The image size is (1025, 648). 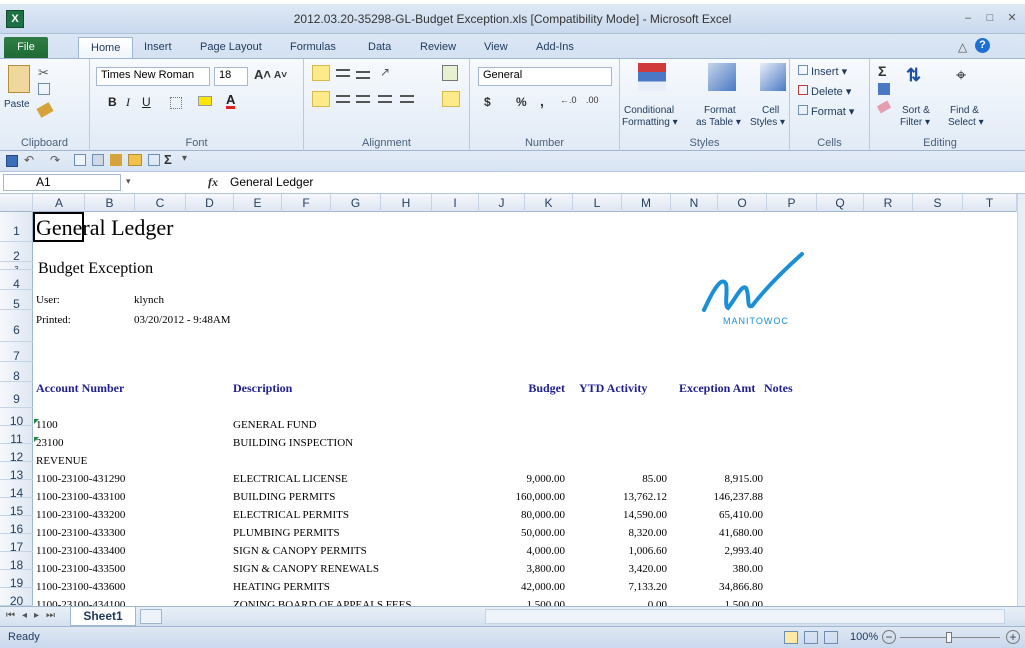 I want to click on clear-icon, so click(x=884, y=107).